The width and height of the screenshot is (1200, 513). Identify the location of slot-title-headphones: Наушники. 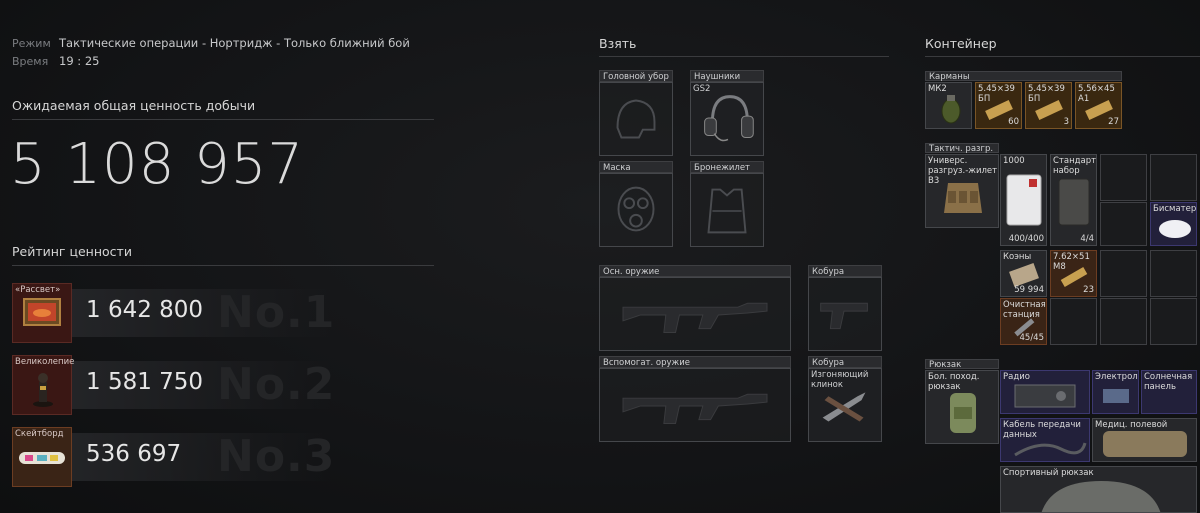
(727, 76).